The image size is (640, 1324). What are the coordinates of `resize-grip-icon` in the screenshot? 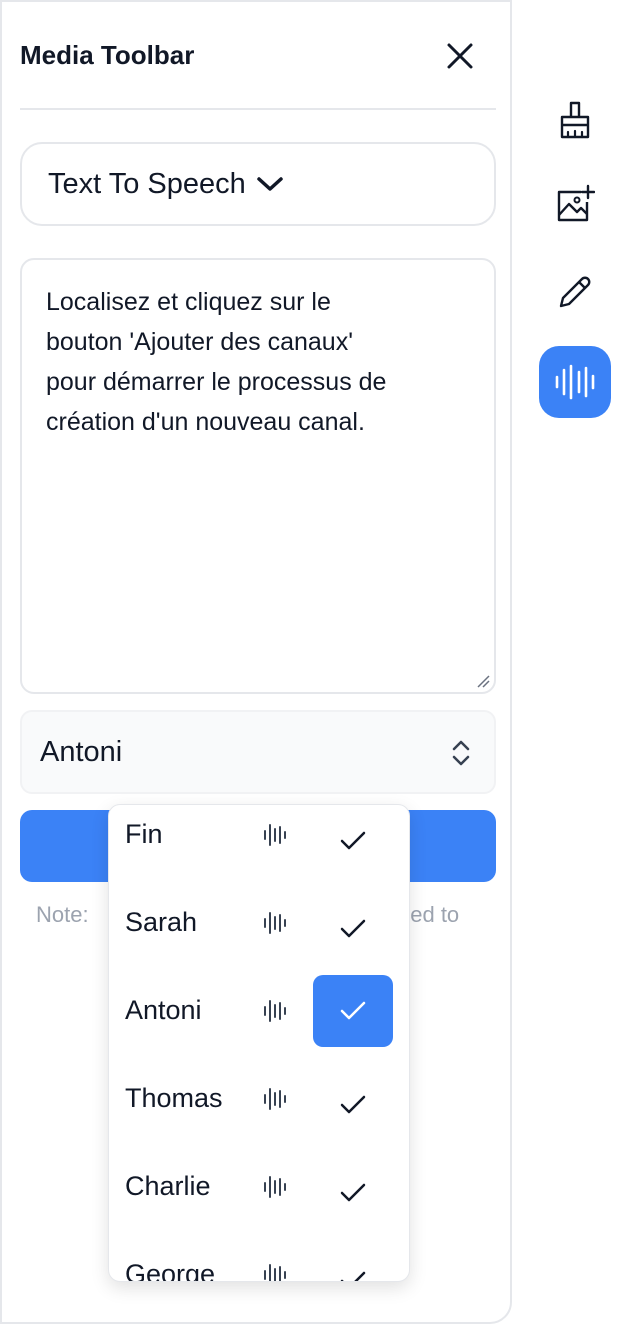 It's located at (483, 681).